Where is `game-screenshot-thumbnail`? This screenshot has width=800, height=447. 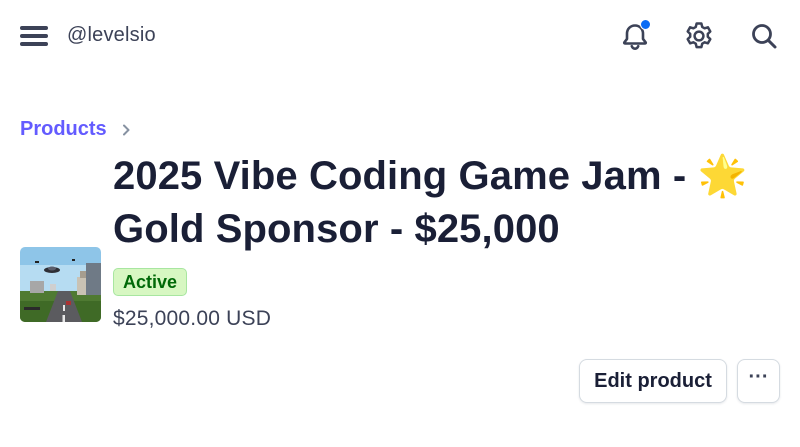
game-screenshot-thumbnail is located at coordinates (60, 284).